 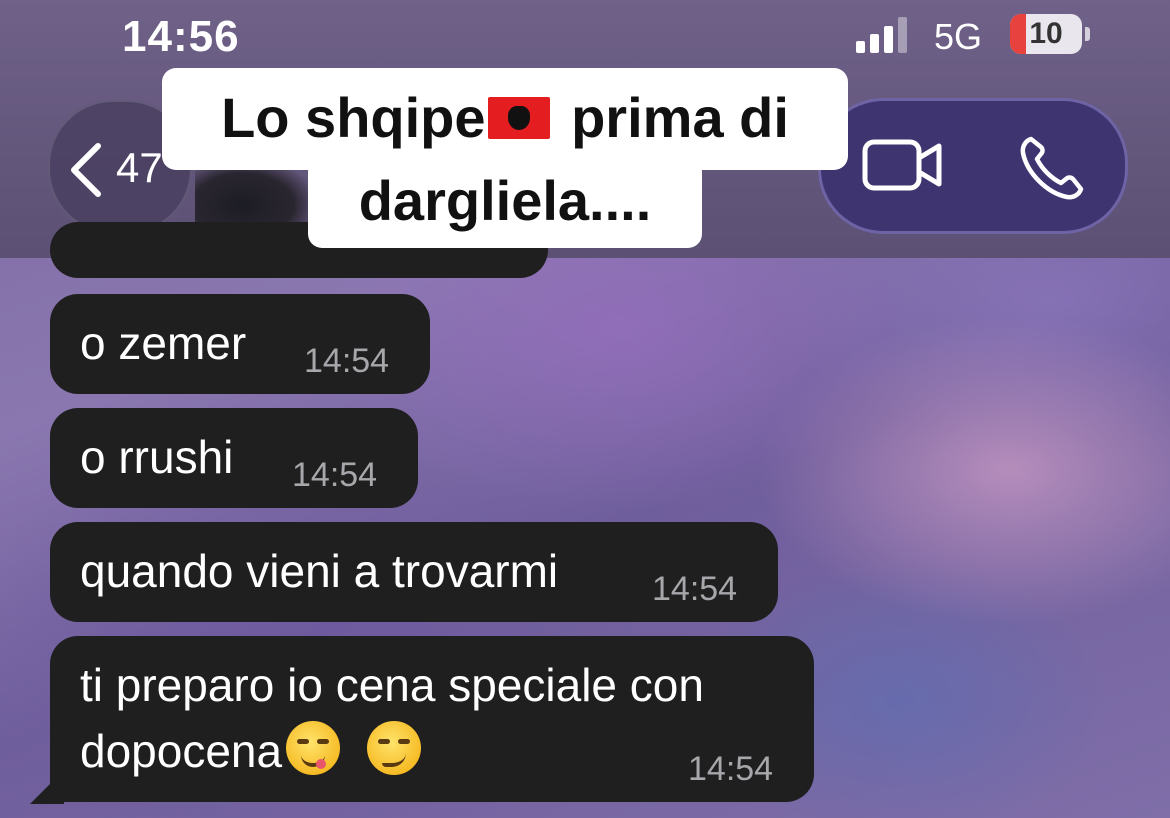 I want to click on message-text-line2-wrap: dopocena, so click(x=250, y=751).